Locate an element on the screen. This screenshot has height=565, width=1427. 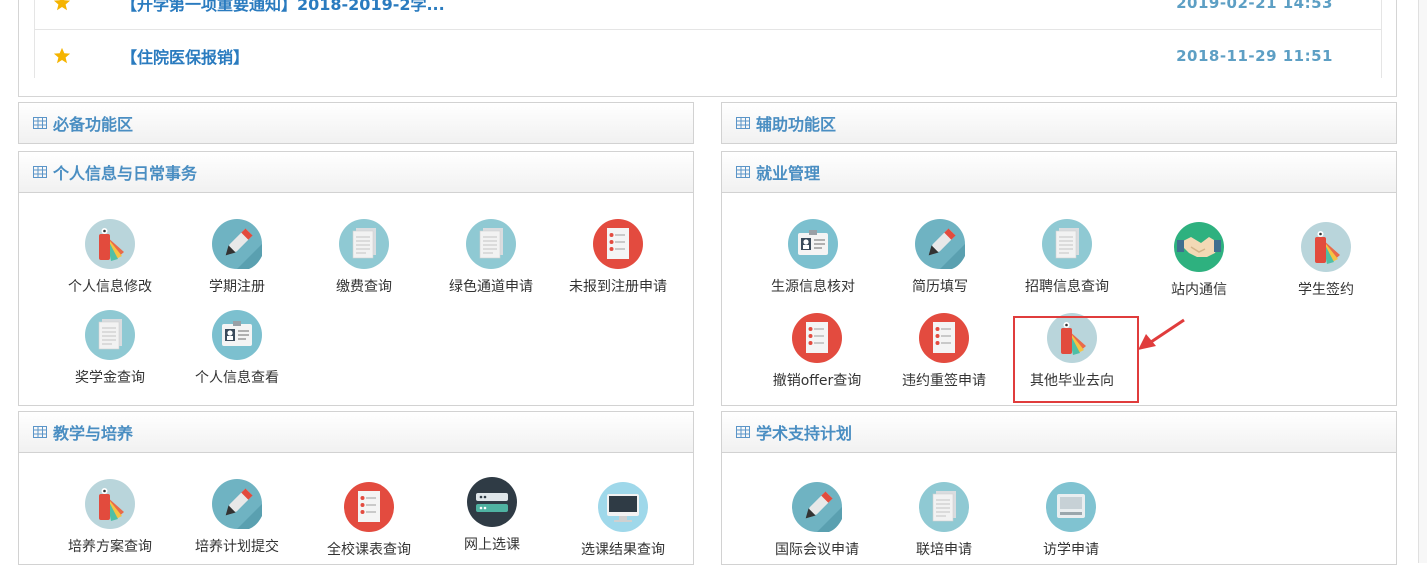
panel-auxiliary-header: 辅助功能区 is located at coordinates (1059, 123).